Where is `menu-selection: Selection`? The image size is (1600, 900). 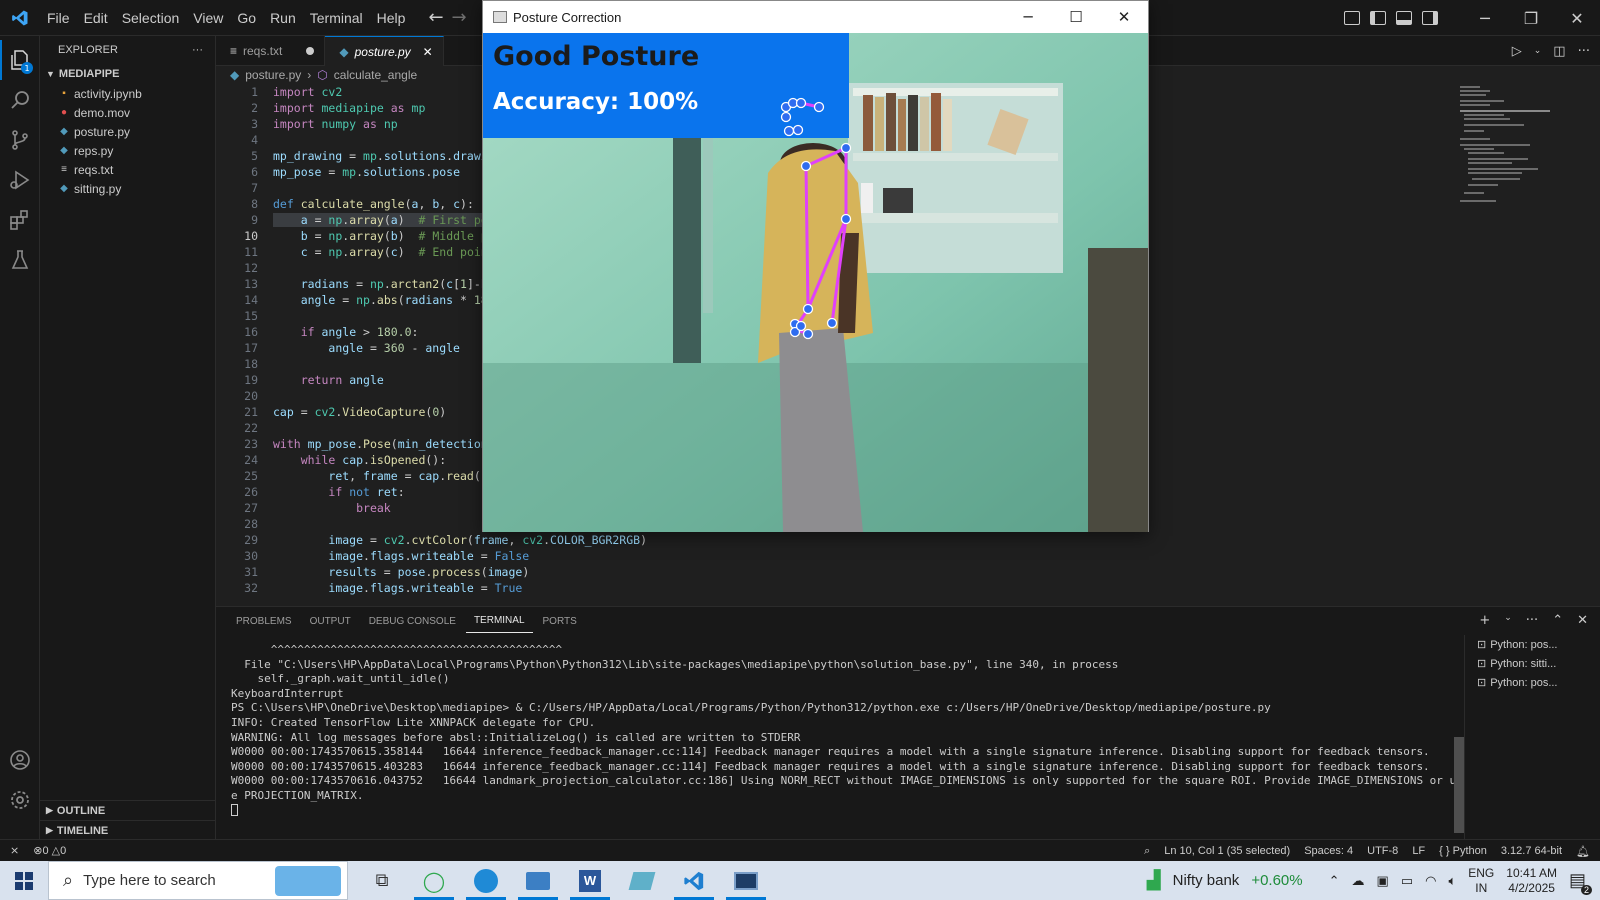 menu-selection: Selection is located at coordinates (151, 18).